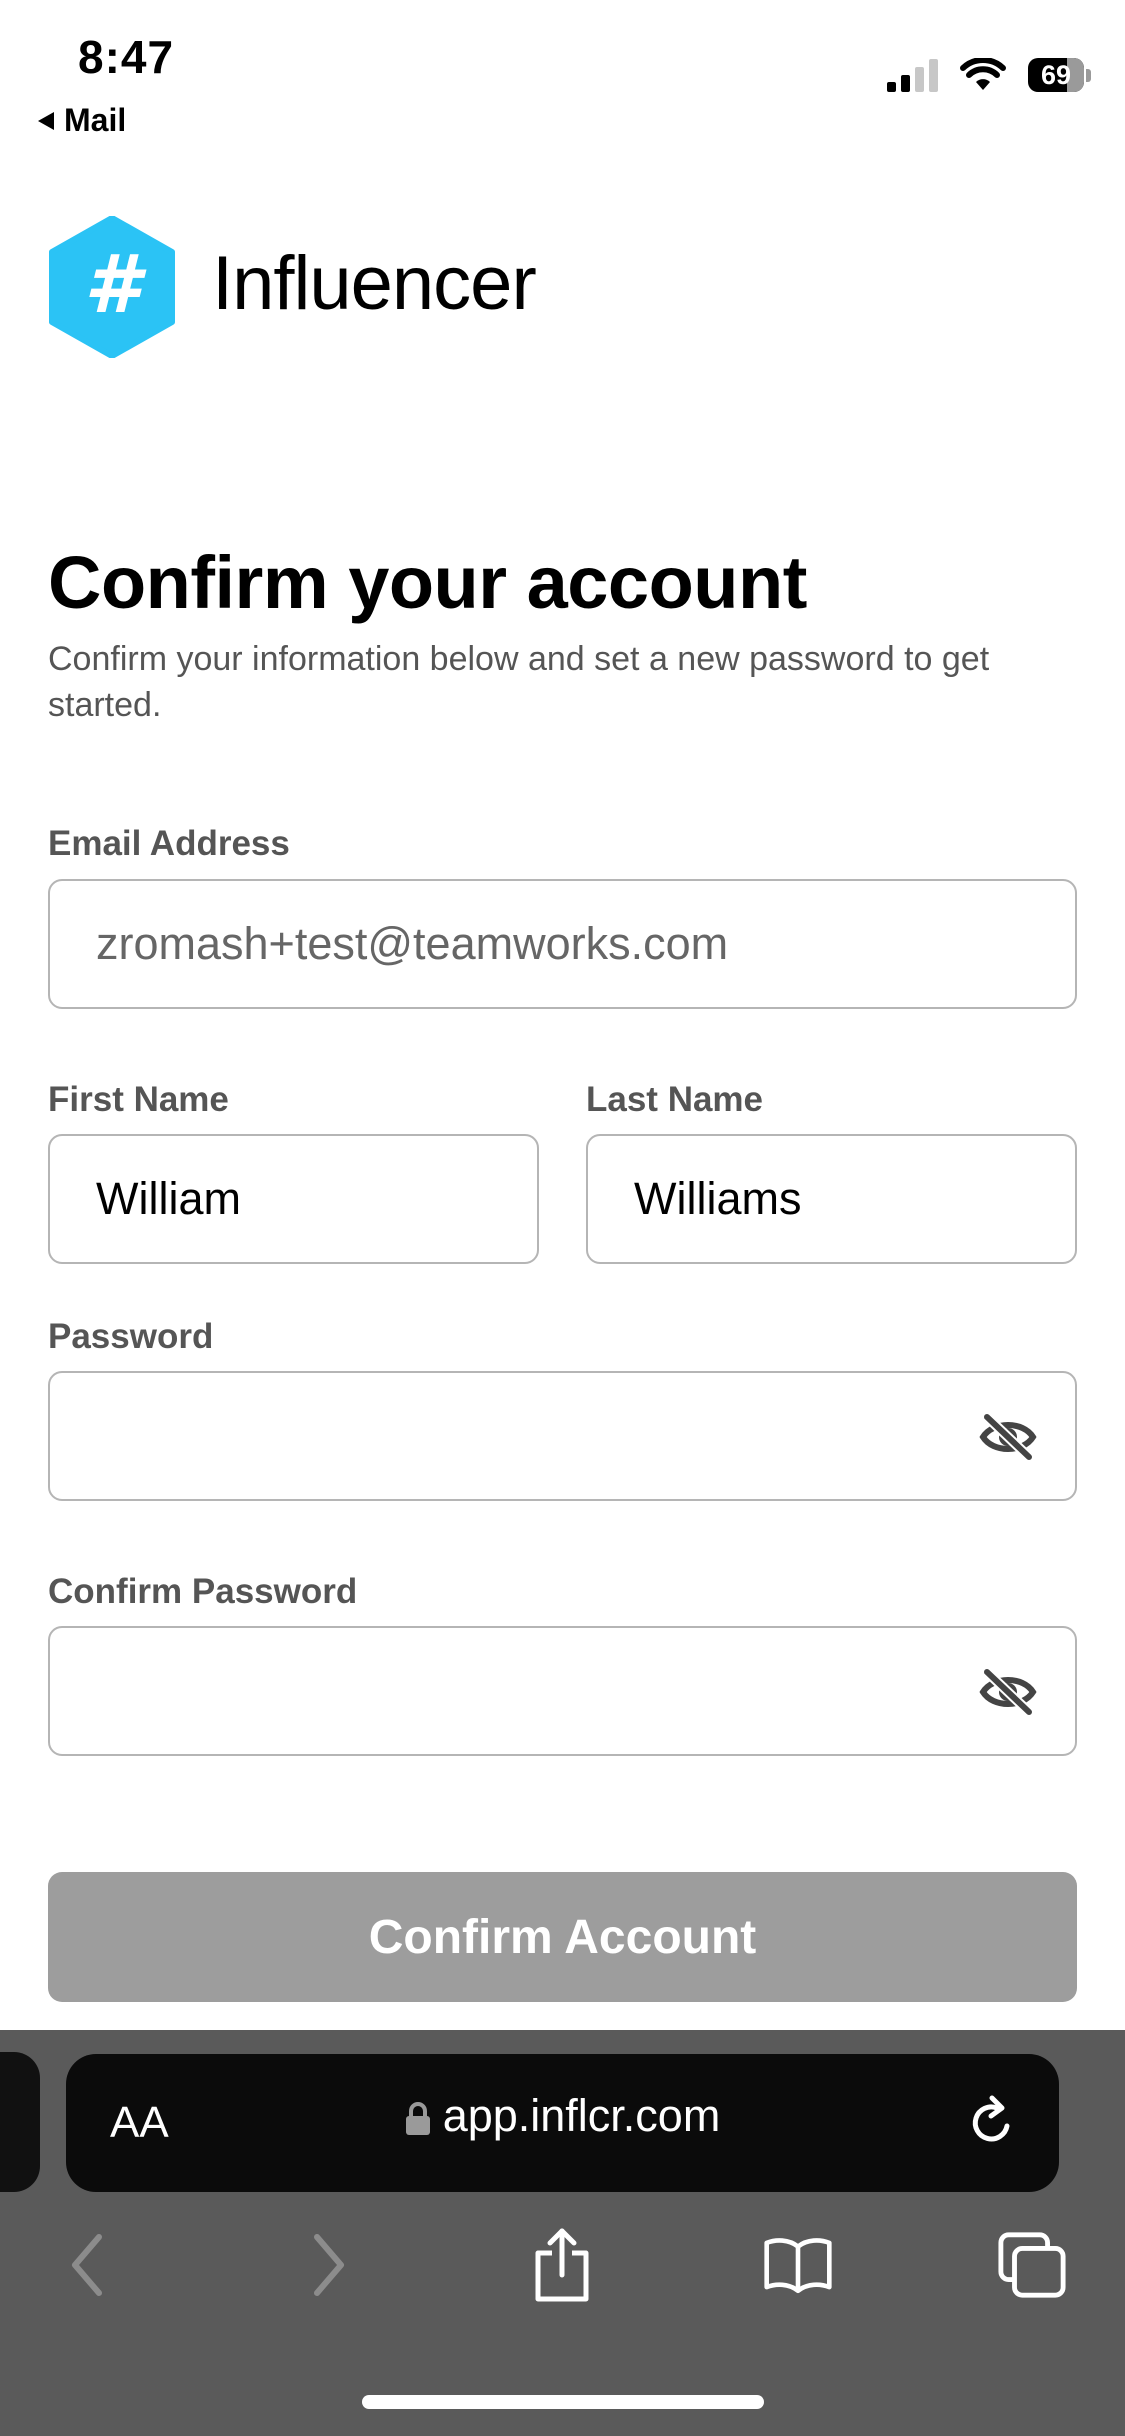 The height and width of the screenshot is (2436, 1125). I want to click on tabs-button, so click(1032, 2265).